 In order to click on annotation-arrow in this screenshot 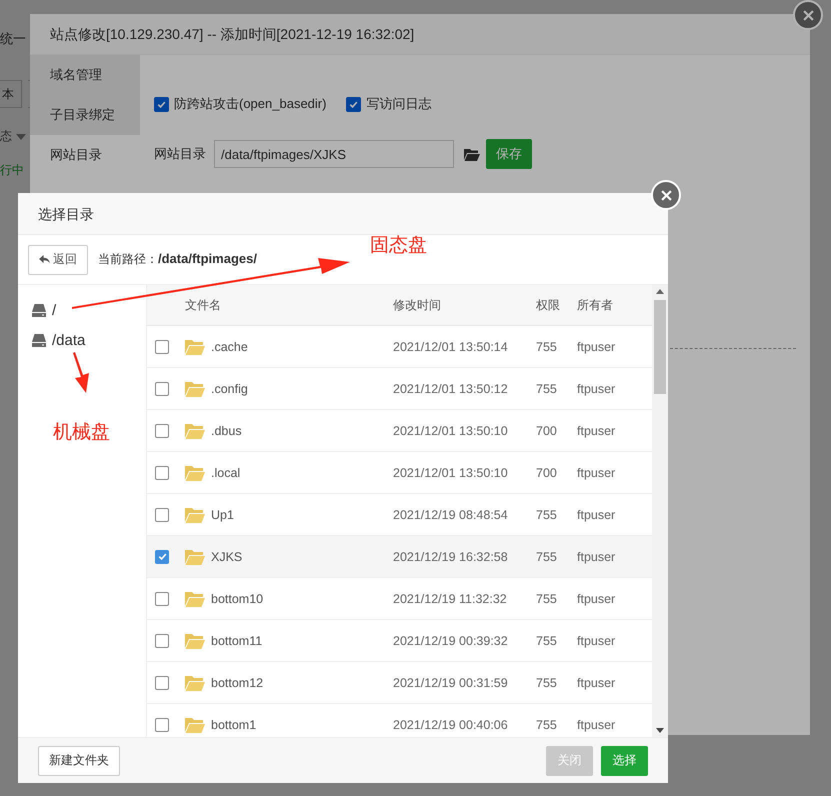, I will do `click(81, 372)`.